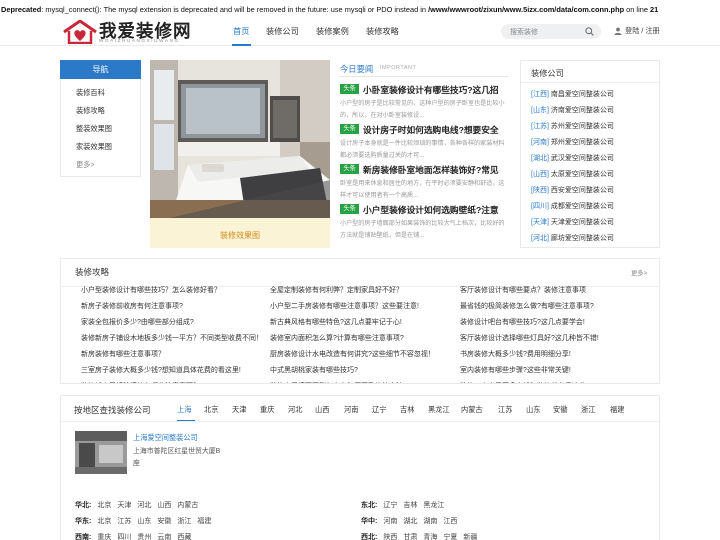 This screenshot has width=720, height=540. I want to click on featured-bedroom-image, so click(240, 139).